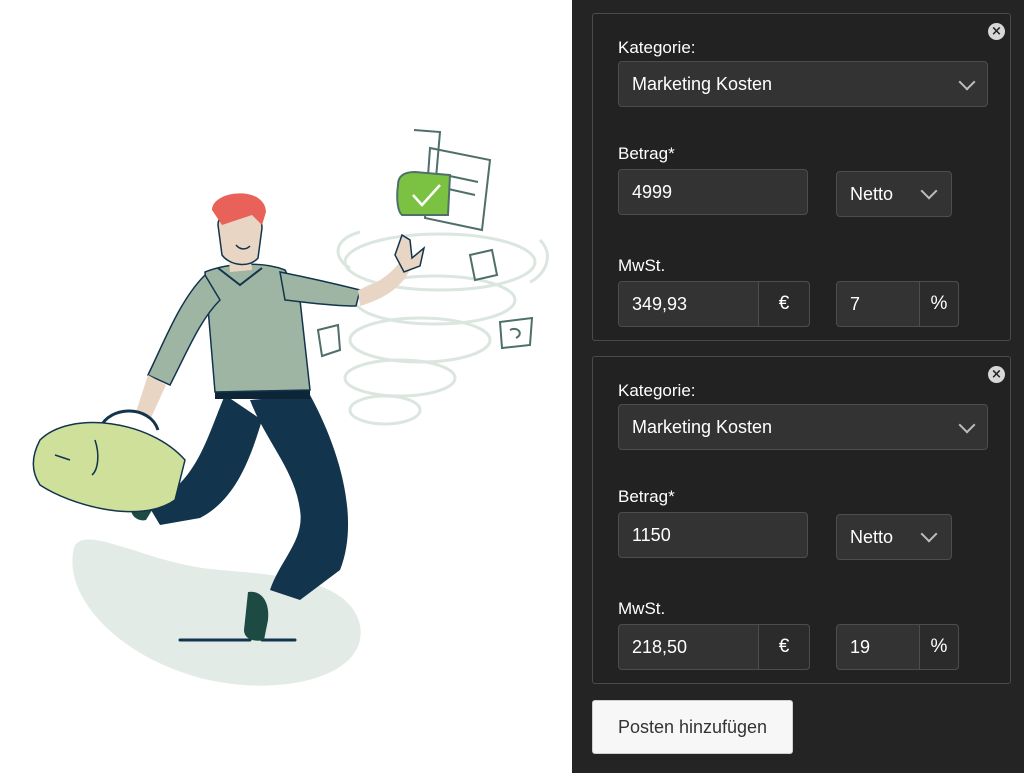  What do you see at coordinates (713, 535) in the screenshot?
I see `betrag-input: 1150` at bounding box center [713, 535].